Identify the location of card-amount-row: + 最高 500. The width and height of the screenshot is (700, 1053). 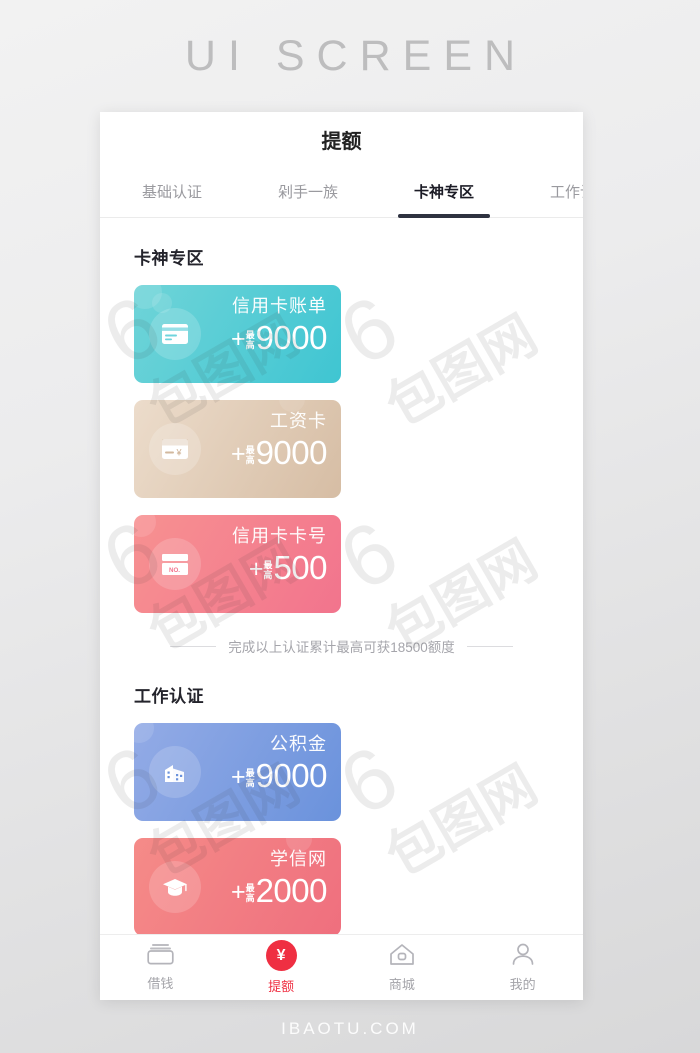
(280, 567).